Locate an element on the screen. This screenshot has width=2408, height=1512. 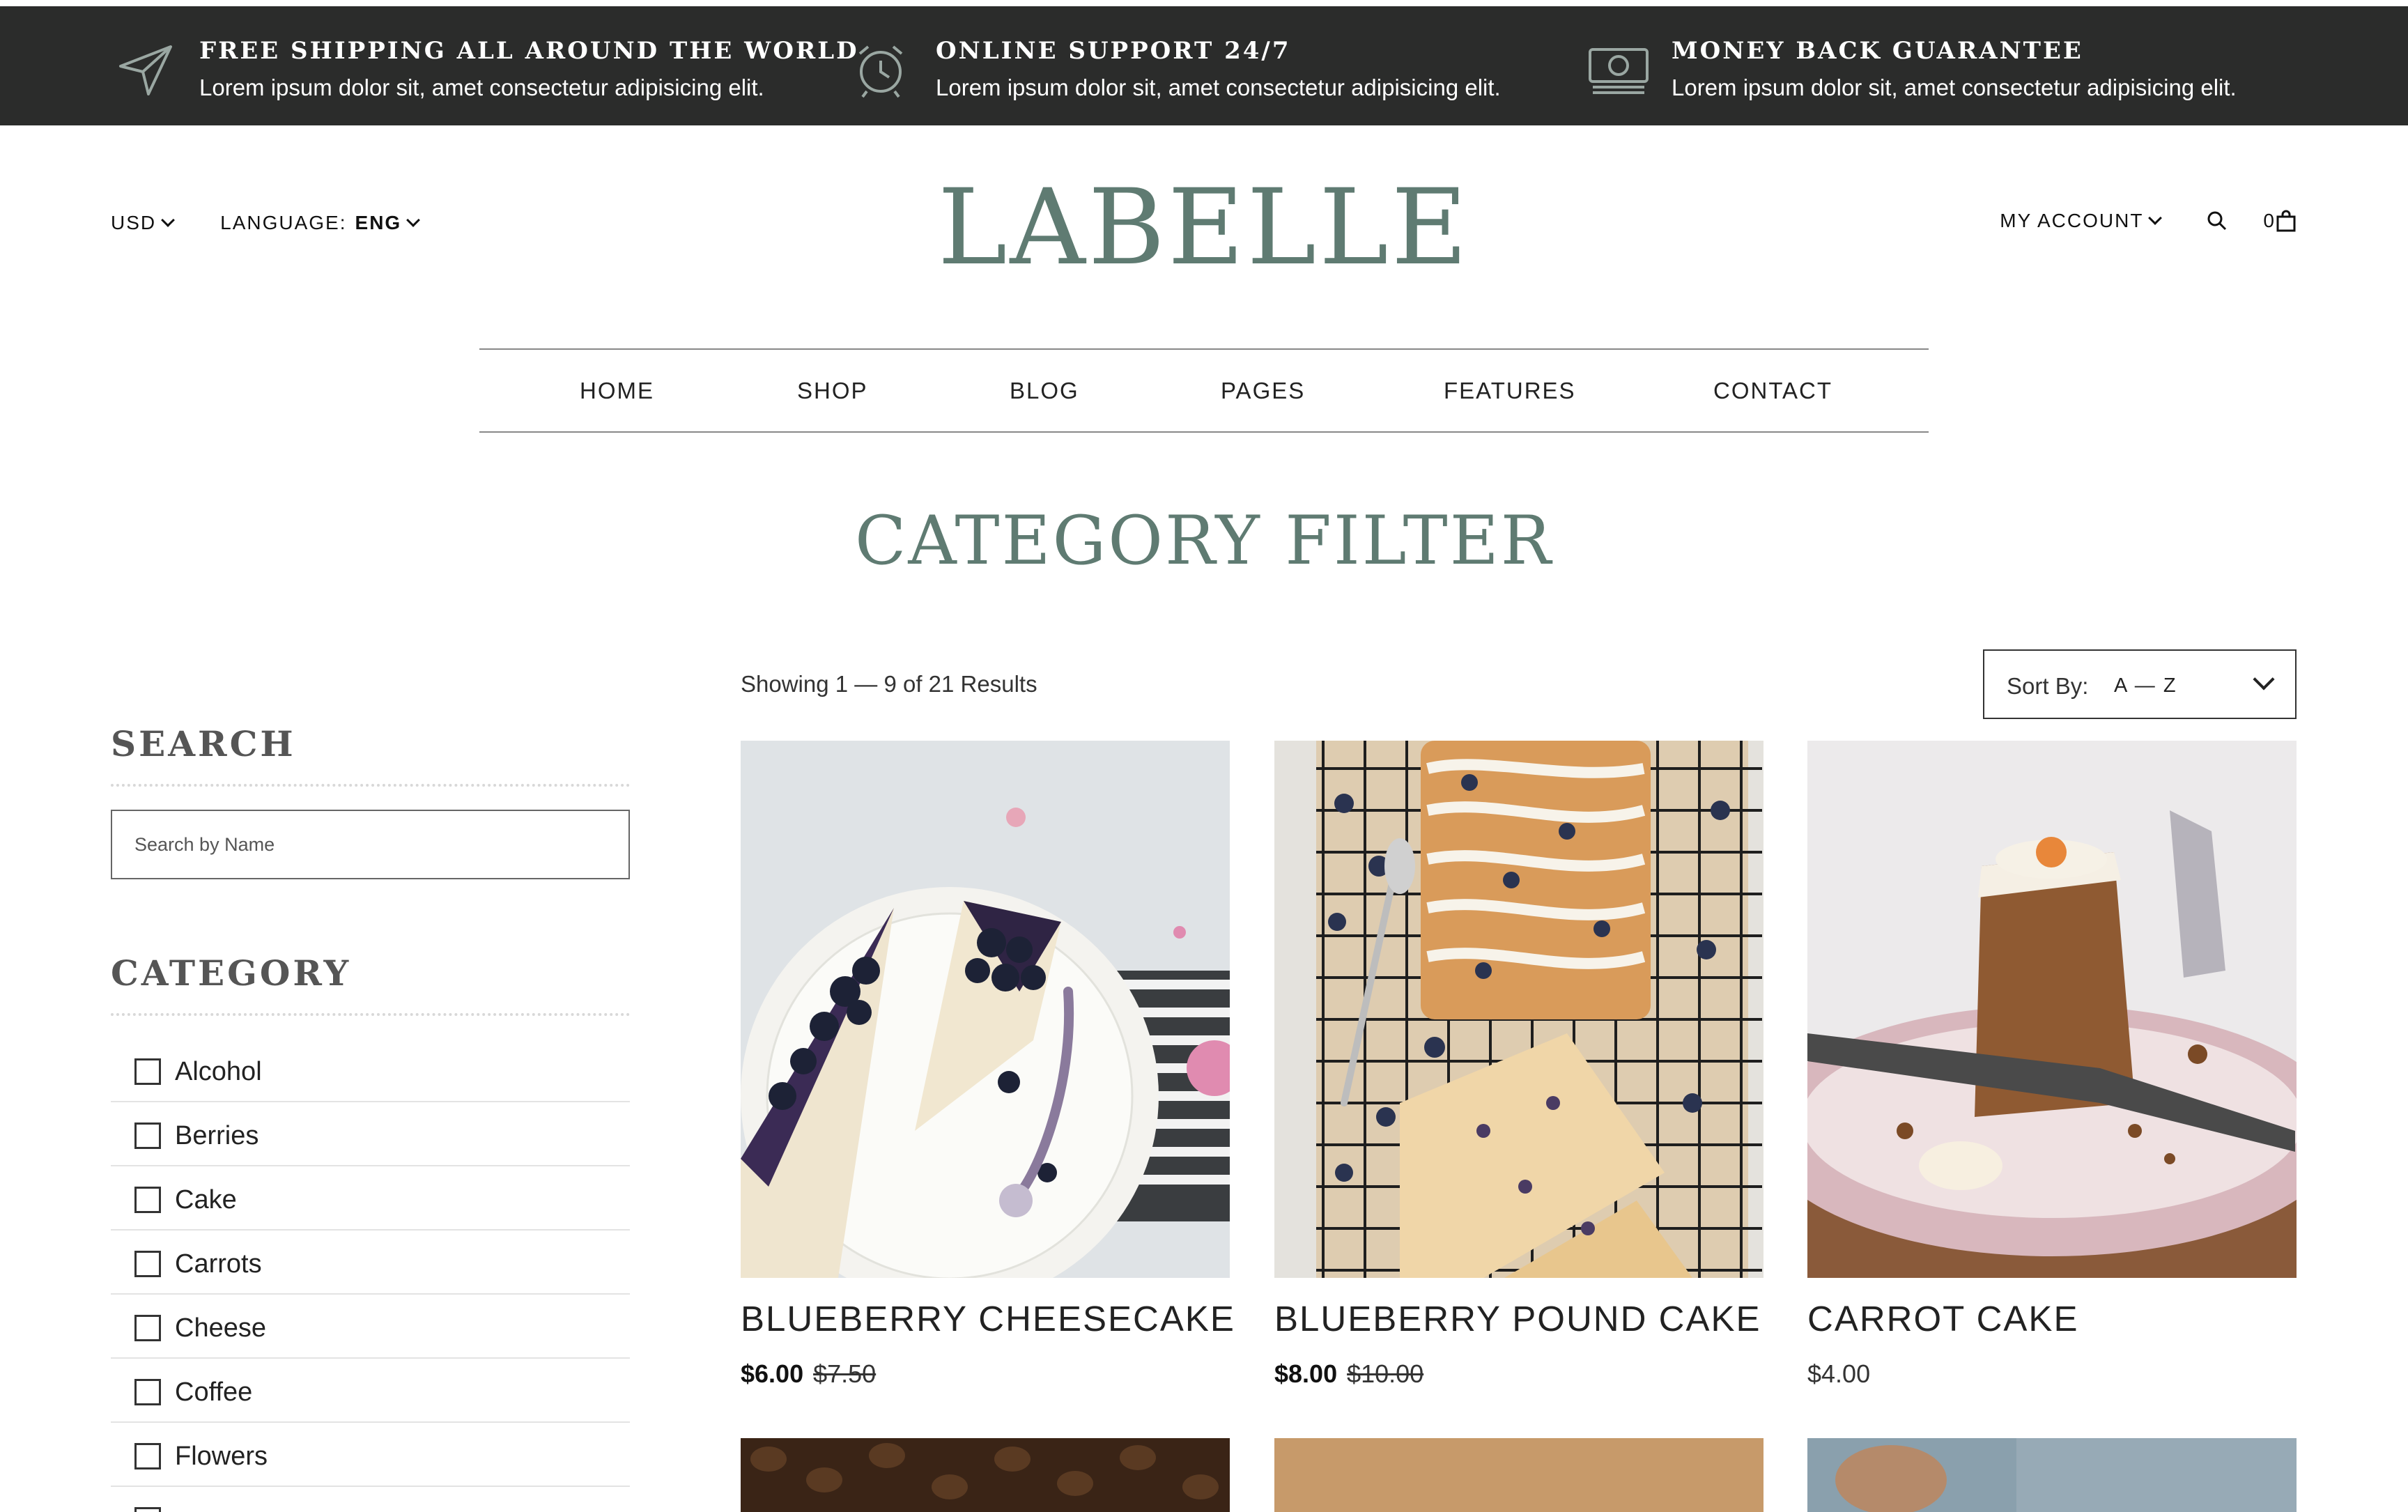
shopping-bag-icon is located at coordinates (2286, 221).